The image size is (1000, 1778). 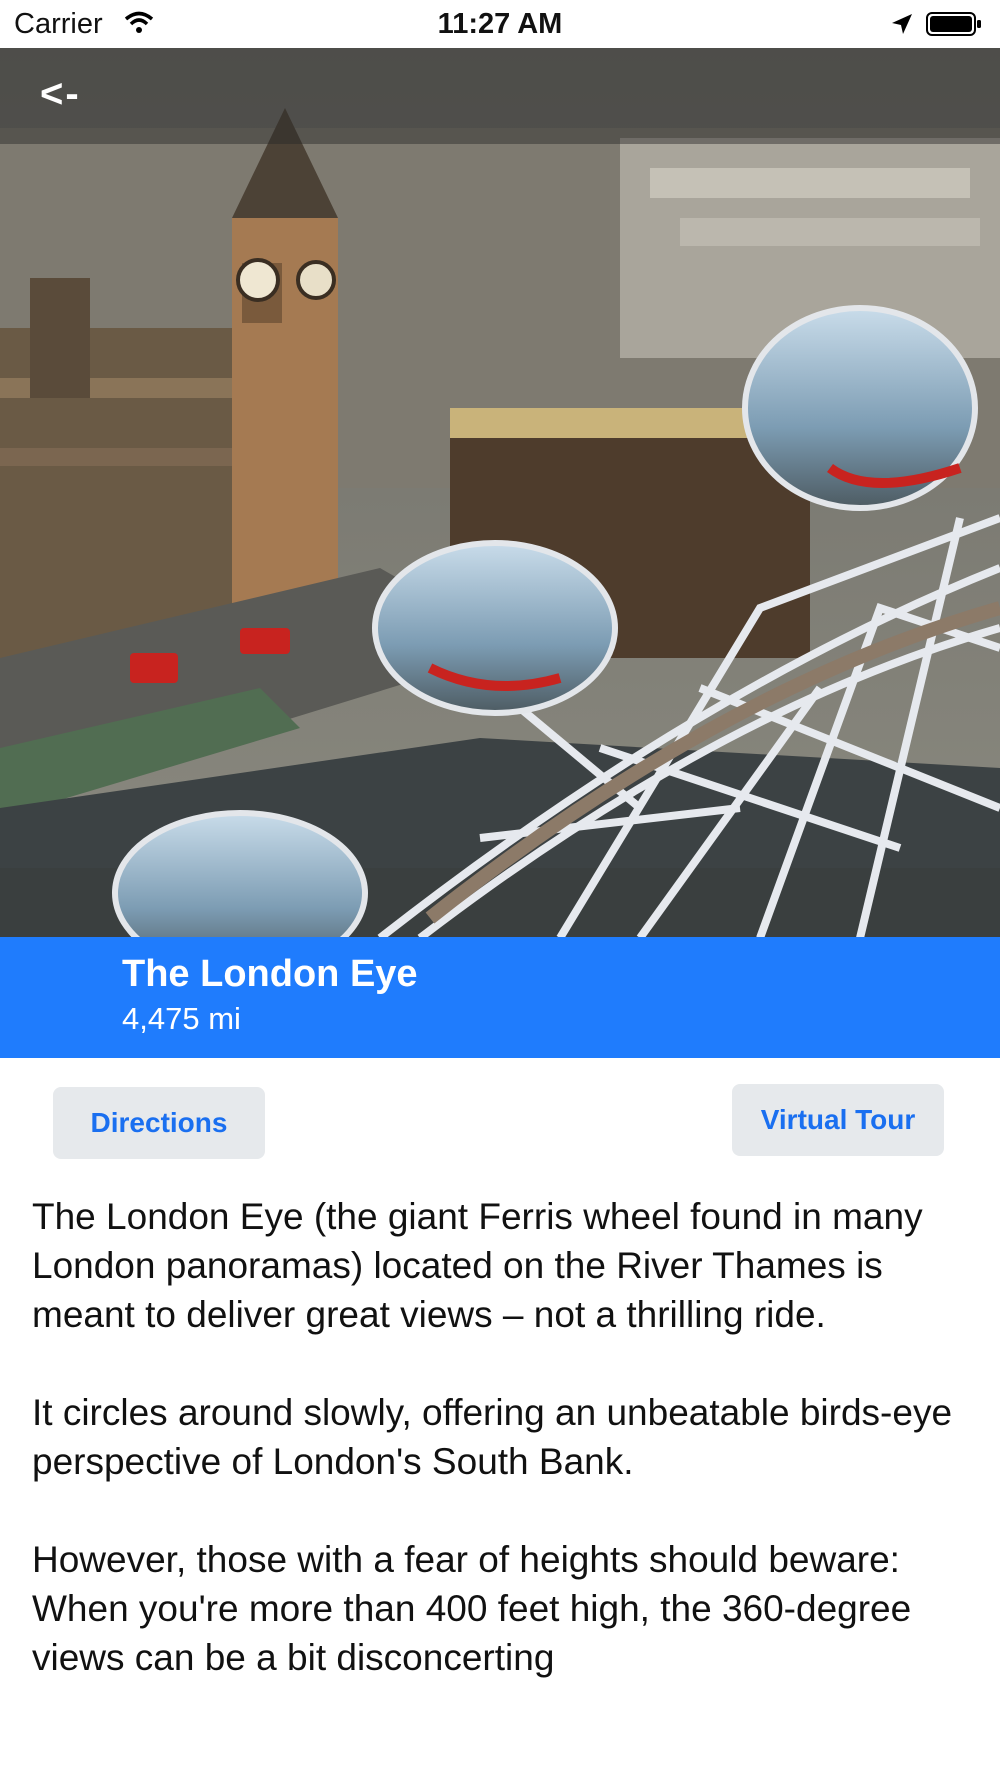 I want to click on status-bar: Carrier 11:27 AM, so click(x=500, y=24).